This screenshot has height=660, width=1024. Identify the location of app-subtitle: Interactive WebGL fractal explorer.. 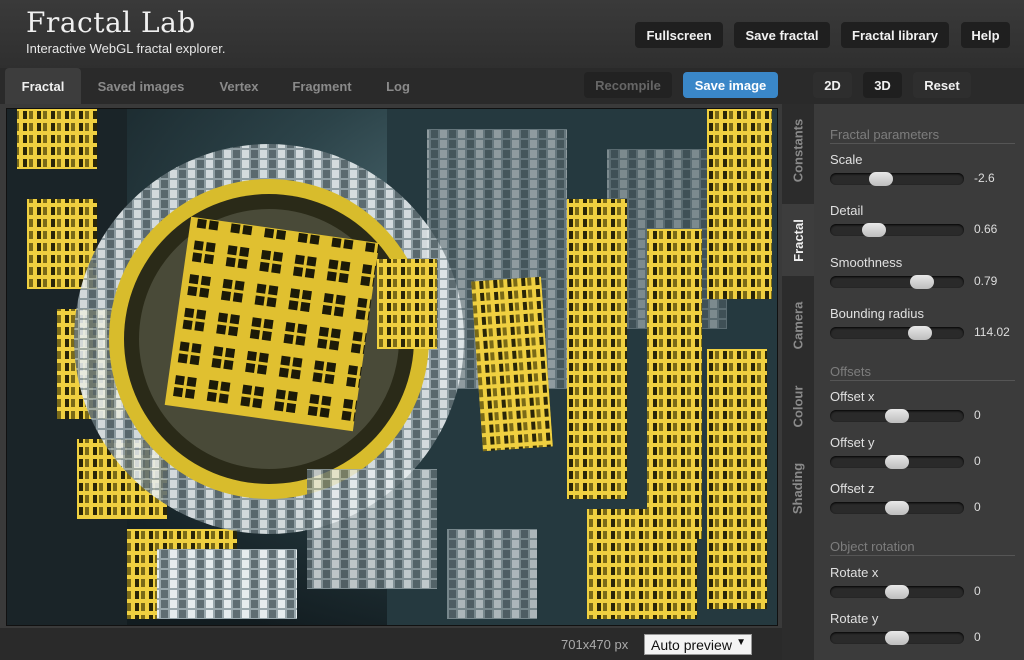
(126, 48).